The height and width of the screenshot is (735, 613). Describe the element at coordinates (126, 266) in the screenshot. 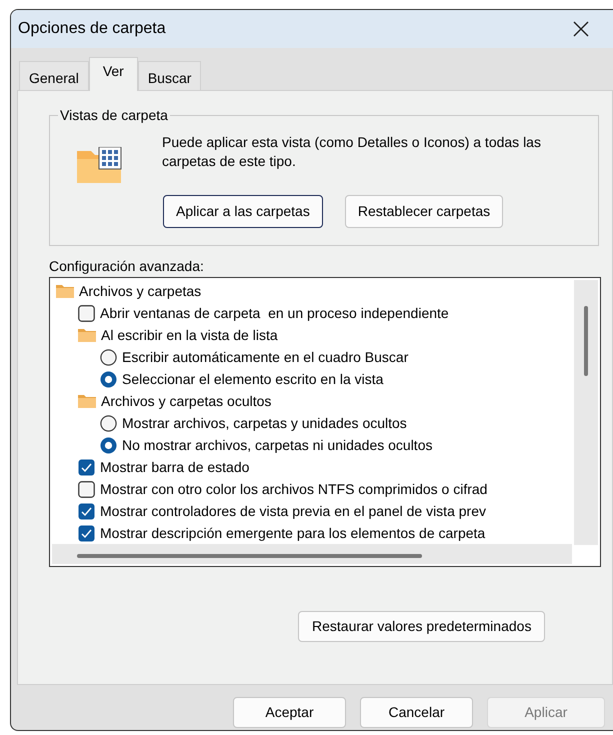

I see `advanced-settings-label: Configuración avanzada:` at that location.